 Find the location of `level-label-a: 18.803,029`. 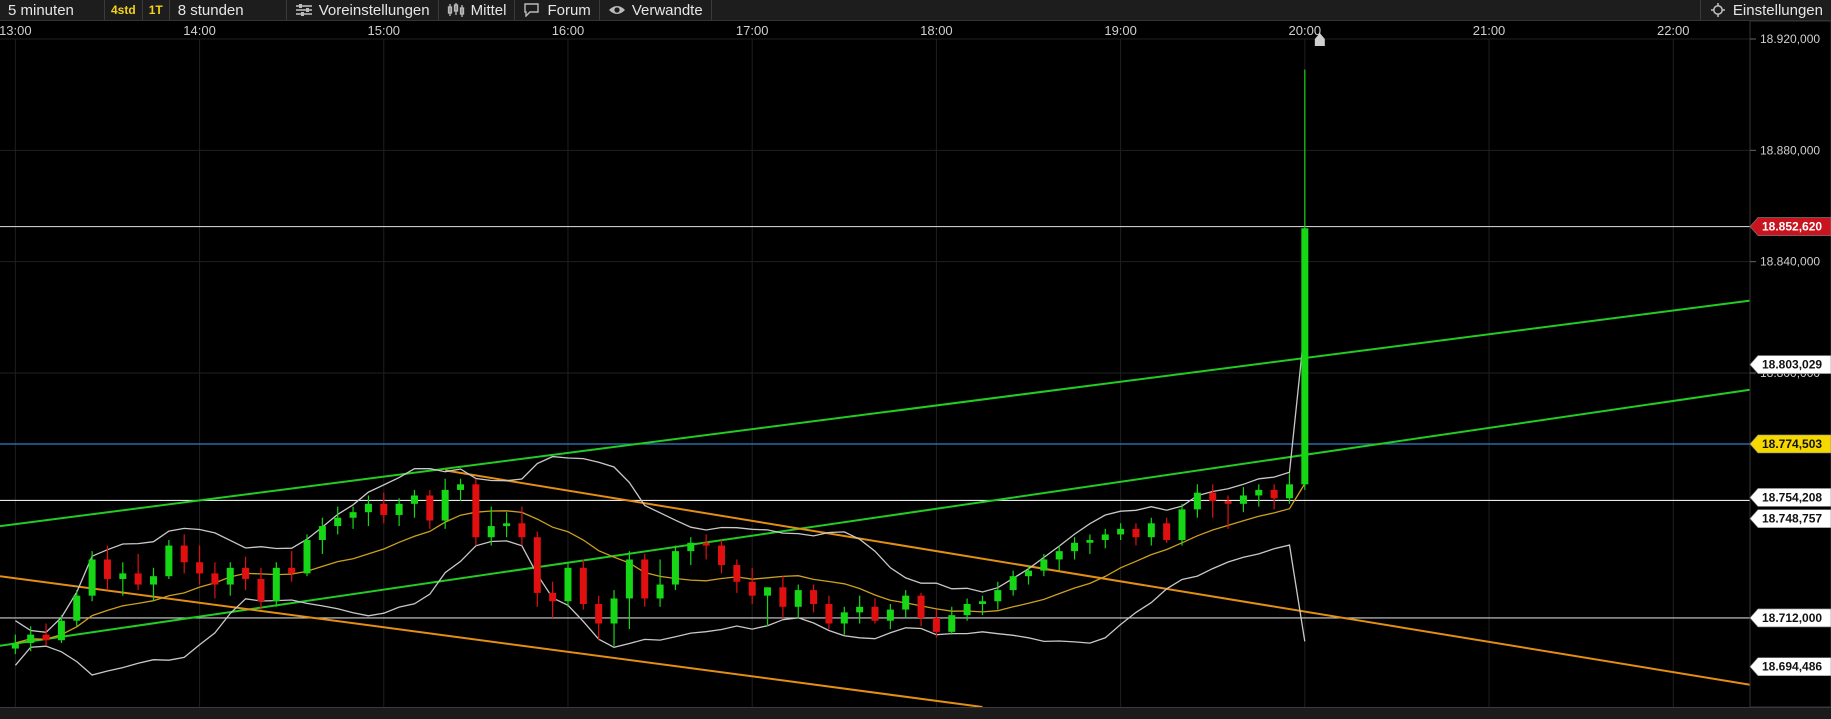

level-label-a: 18.803,029 is located at coordinates (1790, 364).